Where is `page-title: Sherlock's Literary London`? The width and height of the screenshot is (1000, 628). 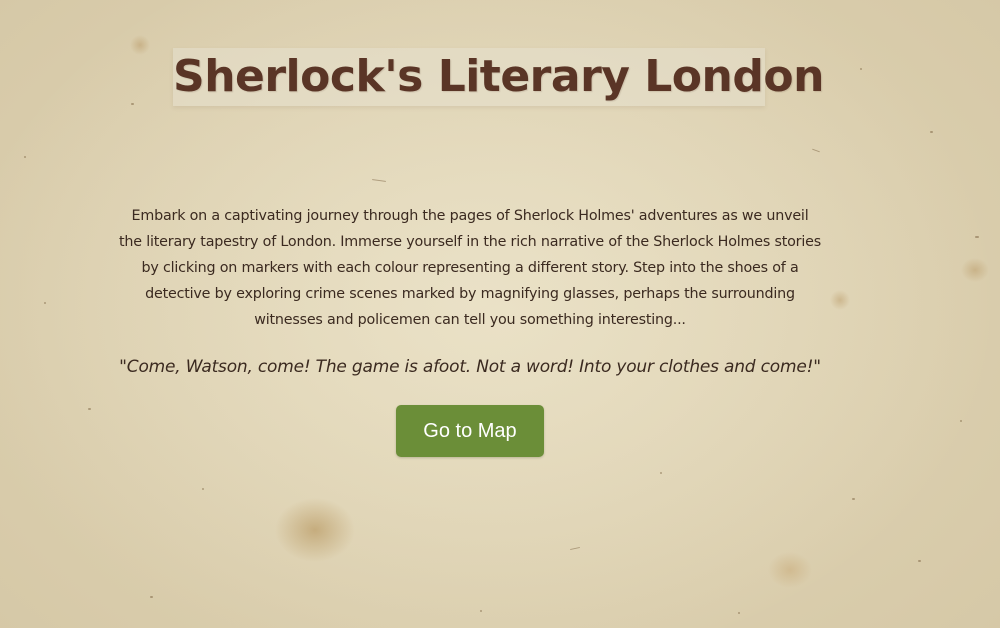
page-title: Sherlock's Literary London is located at coordinates (498, 76).